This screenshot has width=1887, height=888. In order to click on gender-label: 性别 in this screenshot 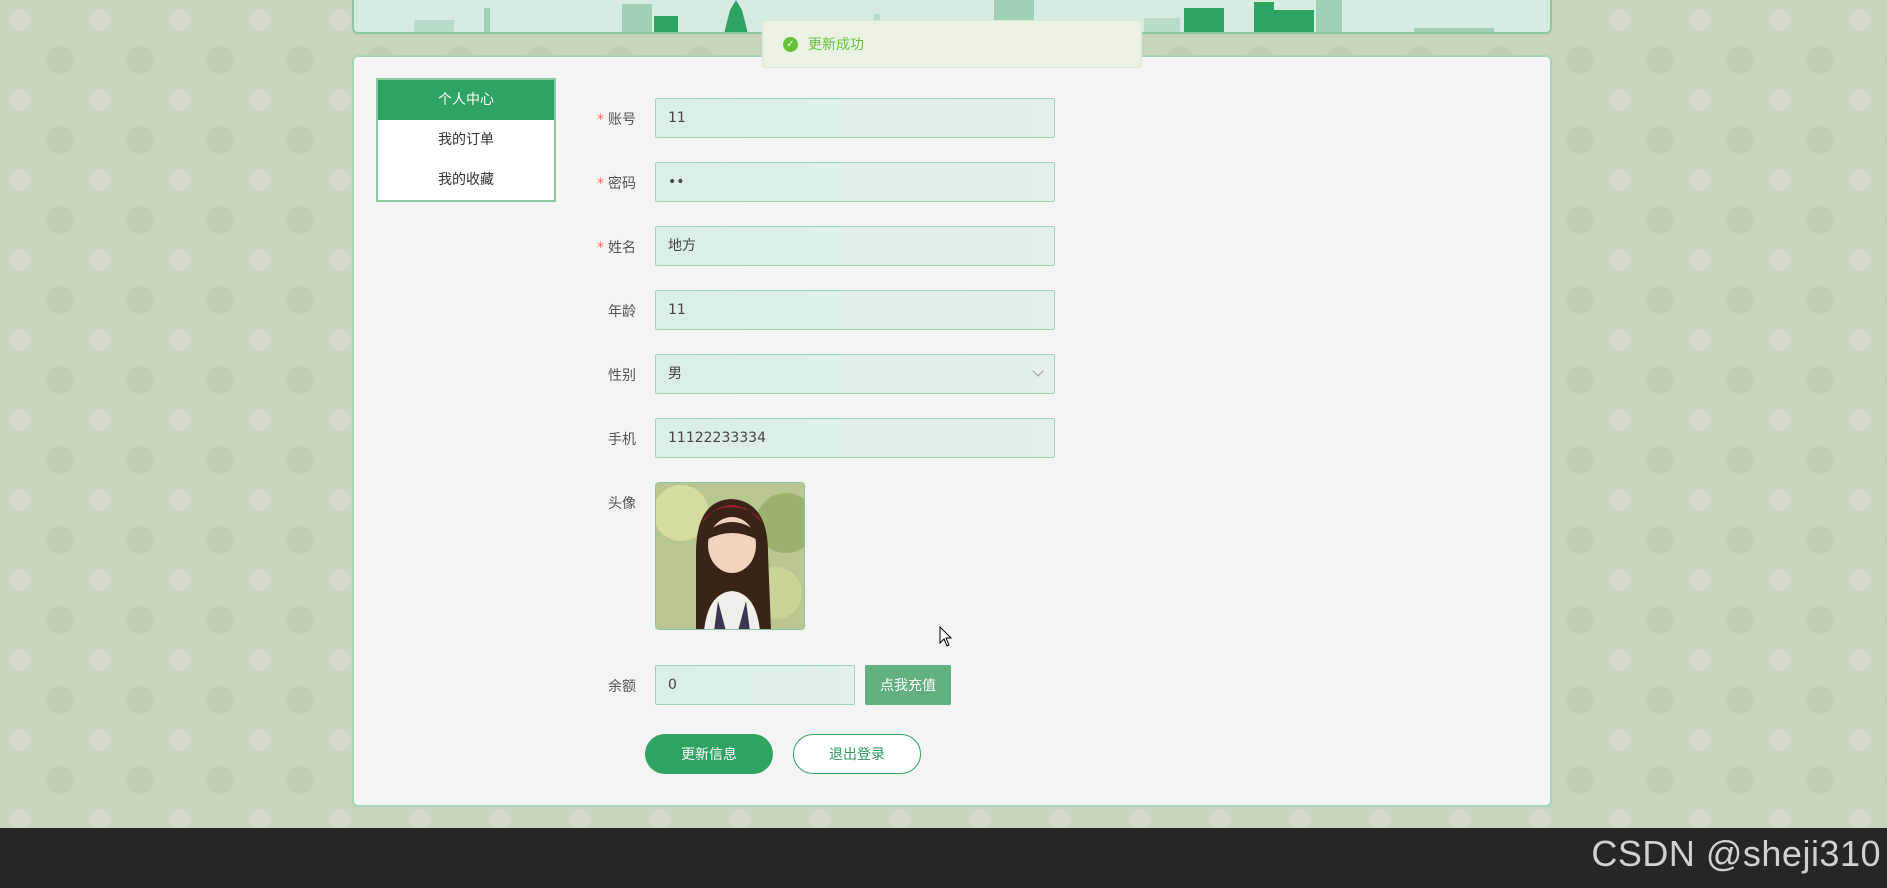, I will do `click(622, 376)`.